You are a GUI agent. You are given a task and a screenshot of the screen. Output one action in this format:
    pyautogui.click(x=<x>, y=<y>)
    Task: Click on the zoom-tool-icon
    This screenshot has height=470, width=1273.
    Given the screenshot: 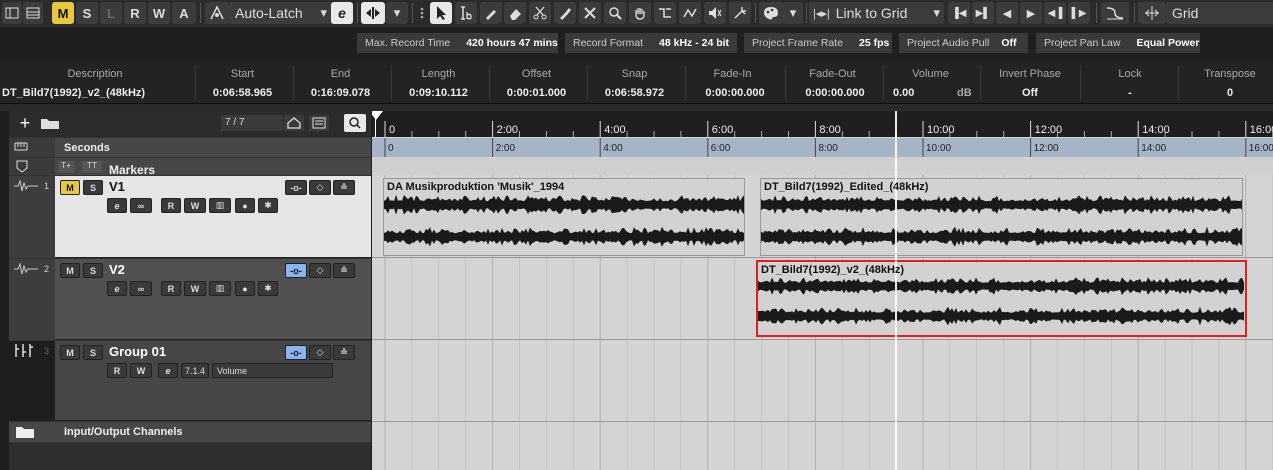 What is the action you would take?
    pyautogui.click(x=615, y=13)
    